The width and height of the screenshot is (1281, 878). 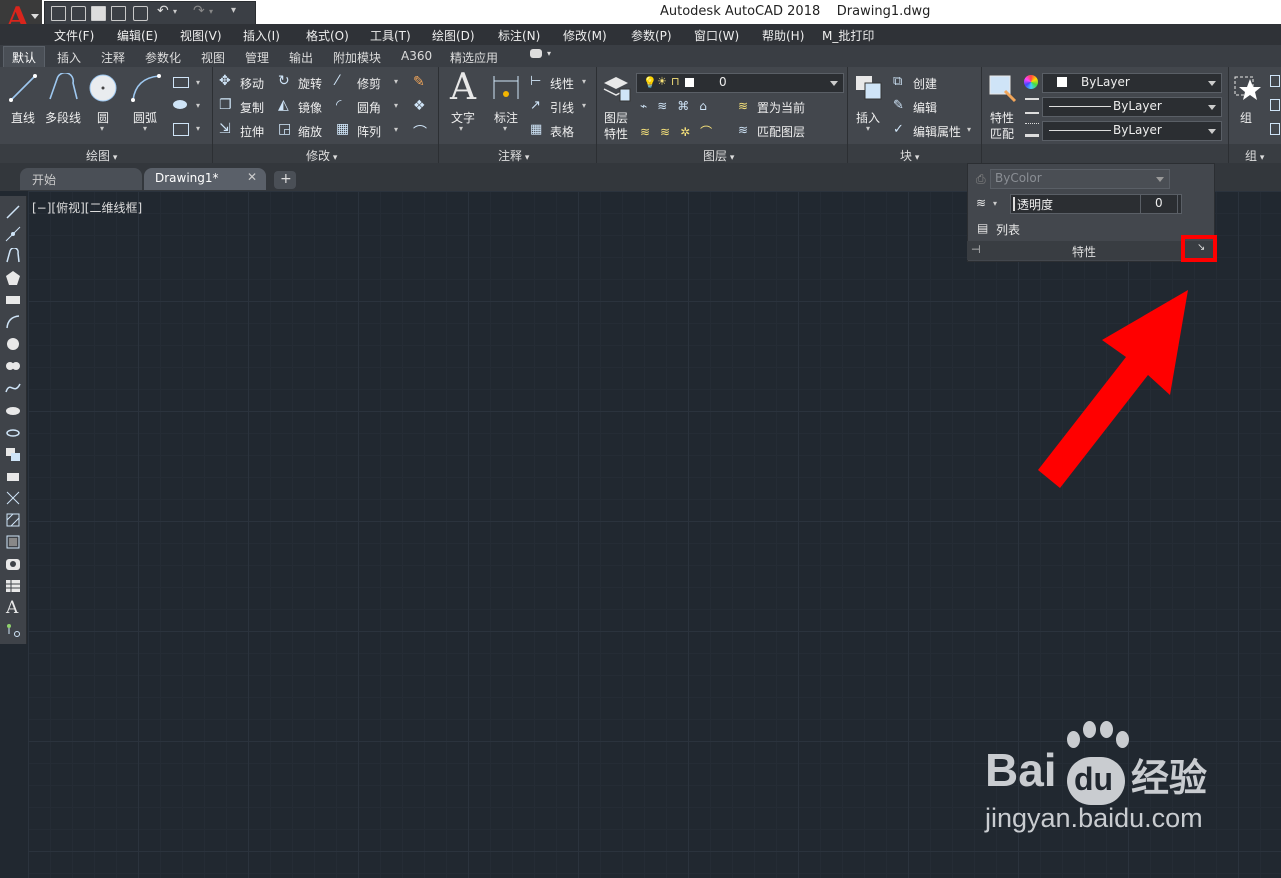 What do you see at coordinates (13, 234) in the screenshot?
I see `construction-line-icon` at bounding box center [13, 234].